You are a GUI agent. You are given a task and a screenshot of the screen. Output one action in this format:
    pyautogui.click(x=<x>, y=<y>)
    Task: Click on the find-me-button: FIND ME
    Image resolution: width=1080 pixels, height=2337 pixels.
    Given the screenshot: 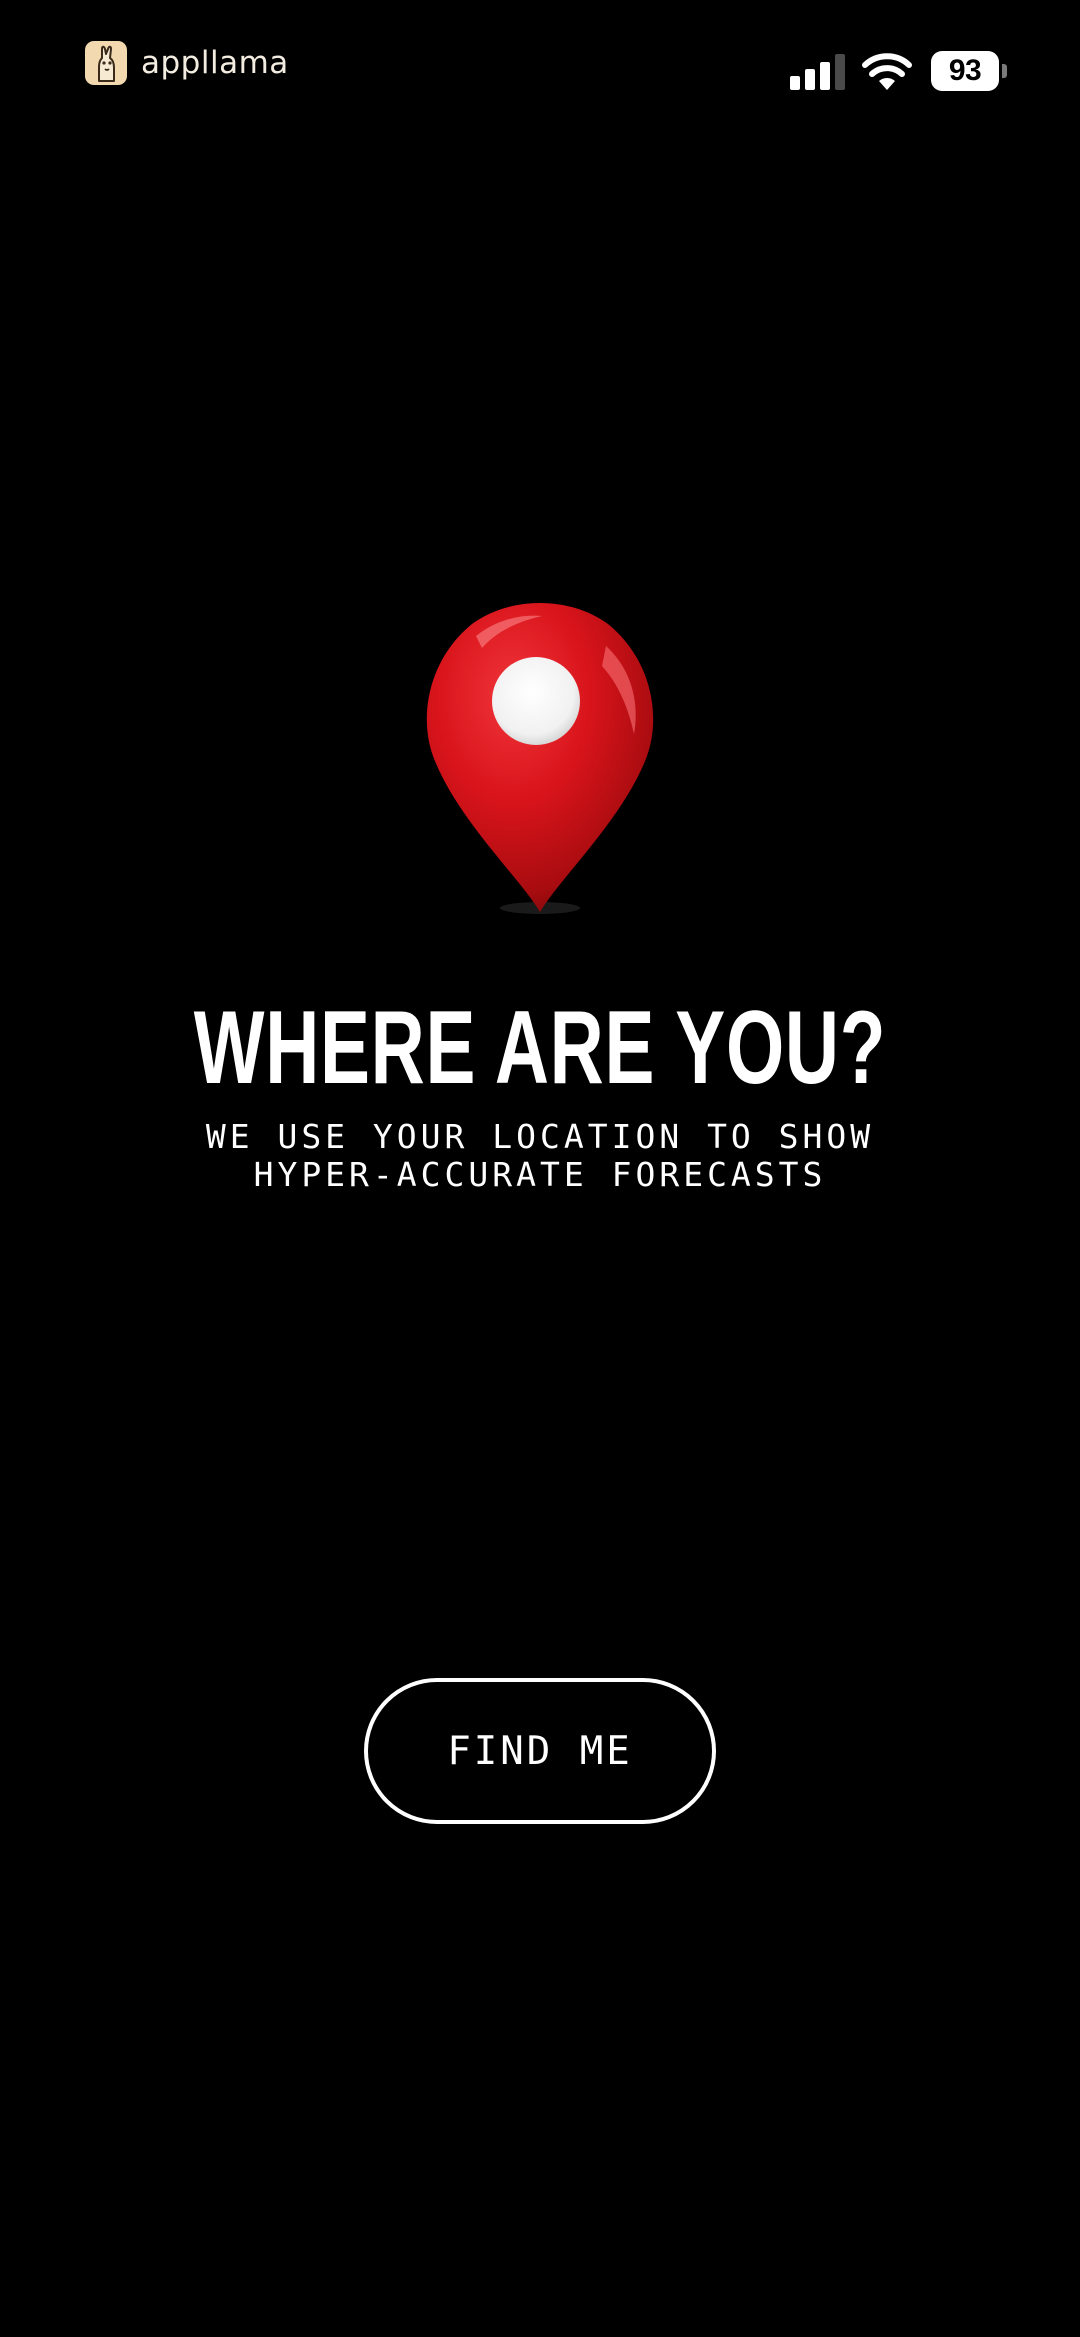 What is the action you would take?
    pyautogui.click(x=540, y=1751)
    